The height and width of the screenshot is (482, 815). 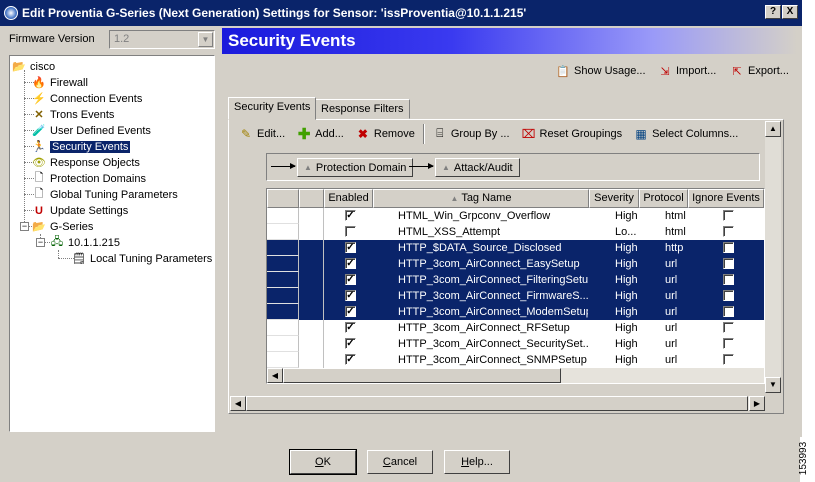 I want to click on tree-item-protection-domains: 🗋 Protection Domains, so click(x=89, y=178).